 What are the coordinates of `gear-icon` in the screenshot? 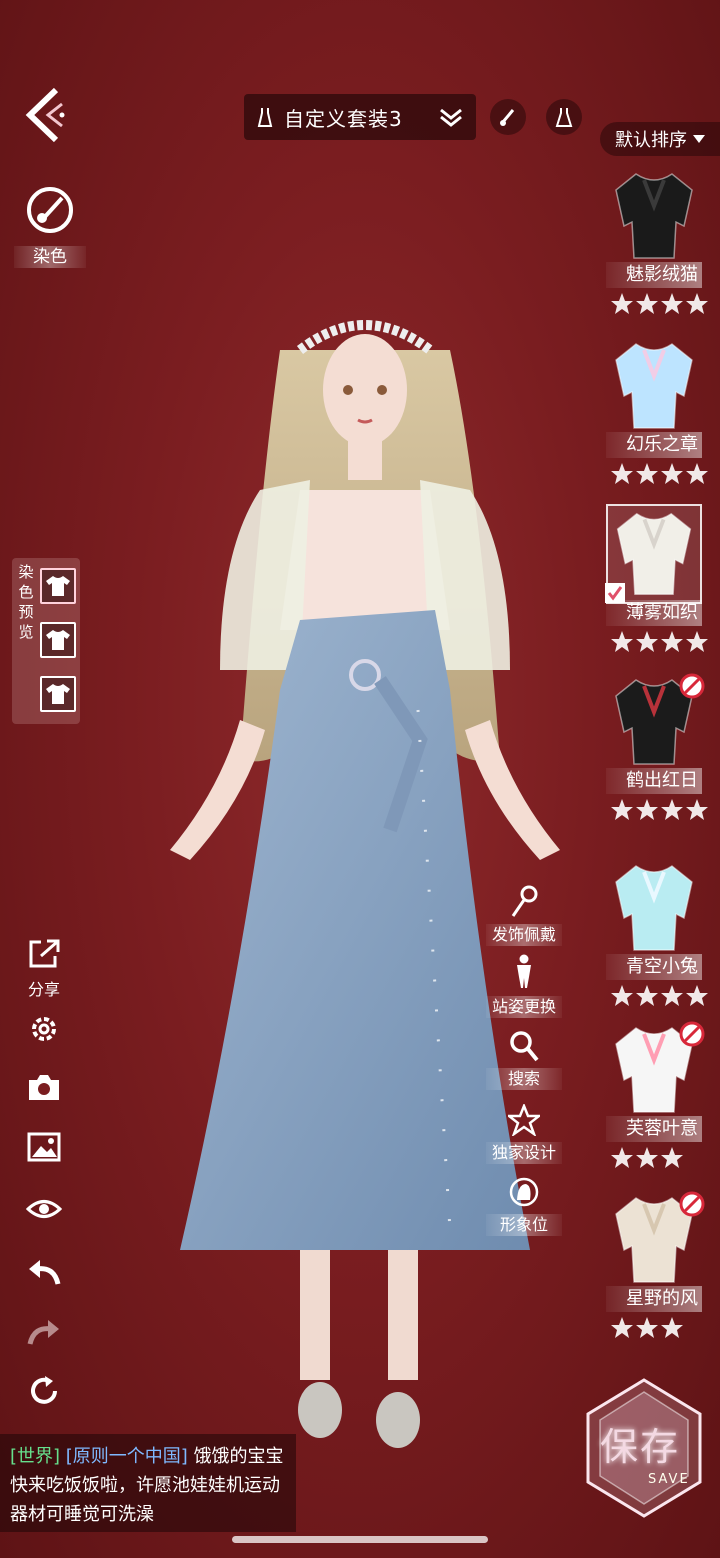 It's located at (44, 1029).